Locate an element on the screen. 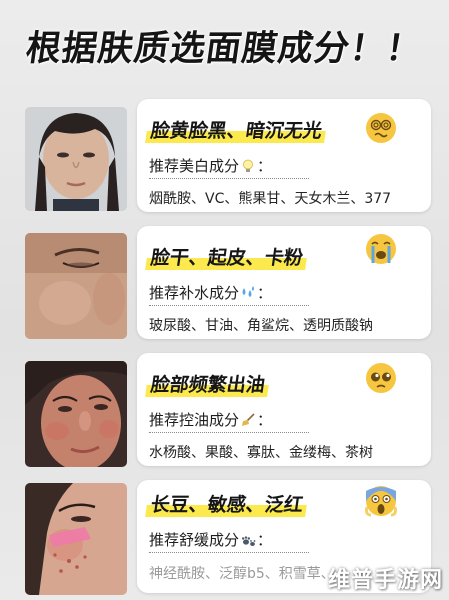  recommend-text: 推荐补水成分 is located at coordinates (194, 293).